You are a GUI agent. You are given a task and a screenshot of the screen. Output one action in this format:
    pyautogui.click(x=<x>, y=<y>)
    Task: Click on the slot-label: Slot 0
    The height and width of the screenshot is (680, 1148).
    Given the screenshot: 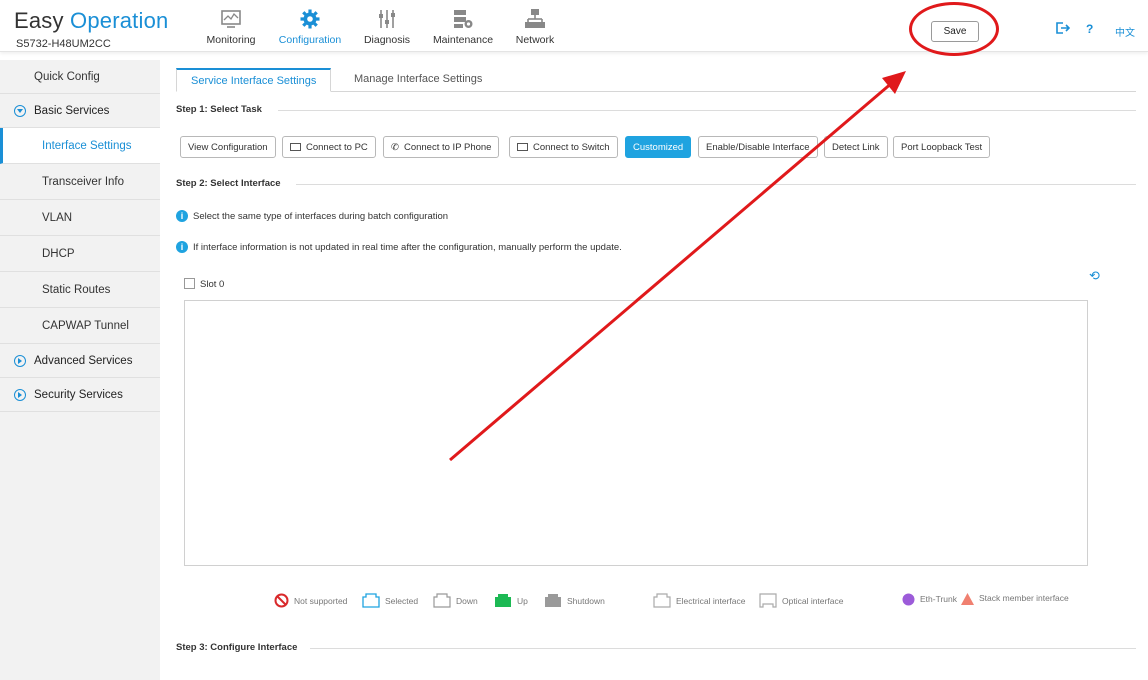 What is the action you would take?
    pyautogui.click(x=212, y=284)
    